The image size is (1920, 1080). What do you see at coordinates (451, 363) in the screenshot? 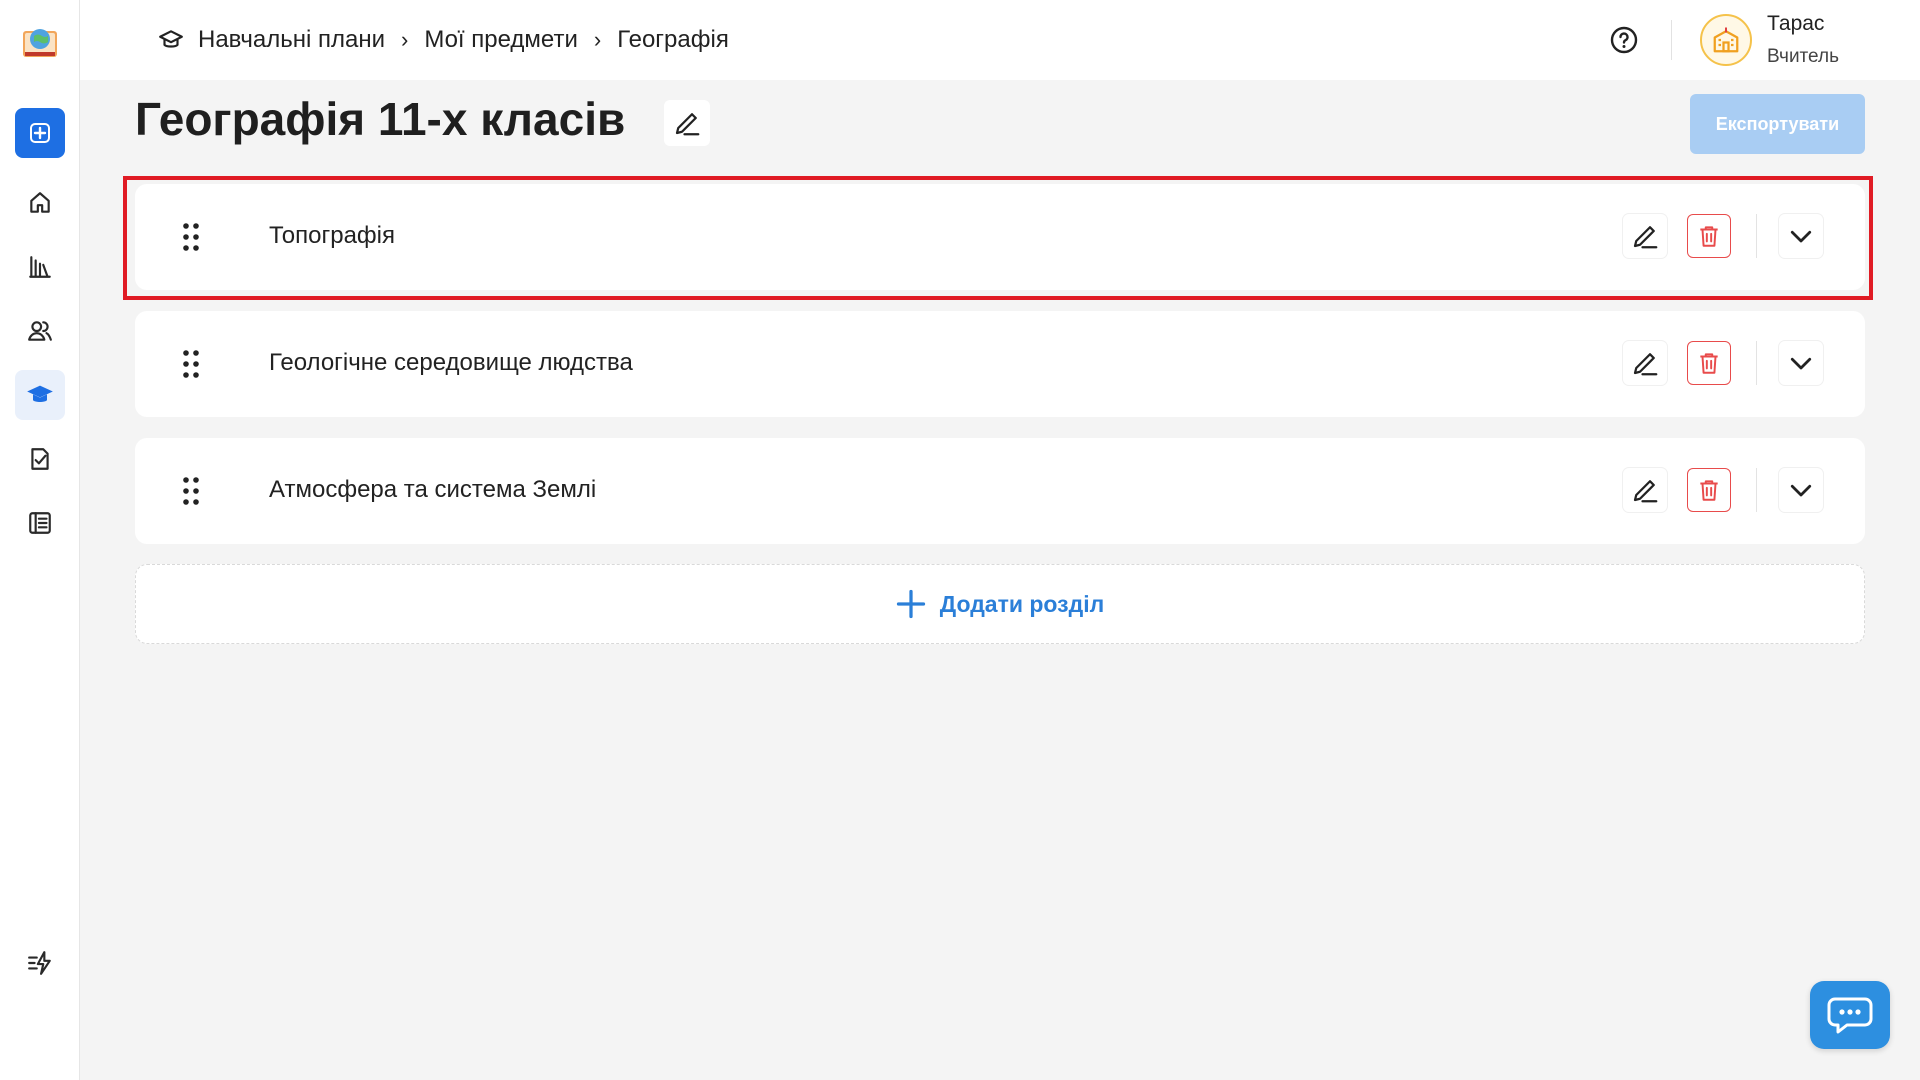
I see `section-title: Геологічне середовище людства` at bounding box center [451, 363].